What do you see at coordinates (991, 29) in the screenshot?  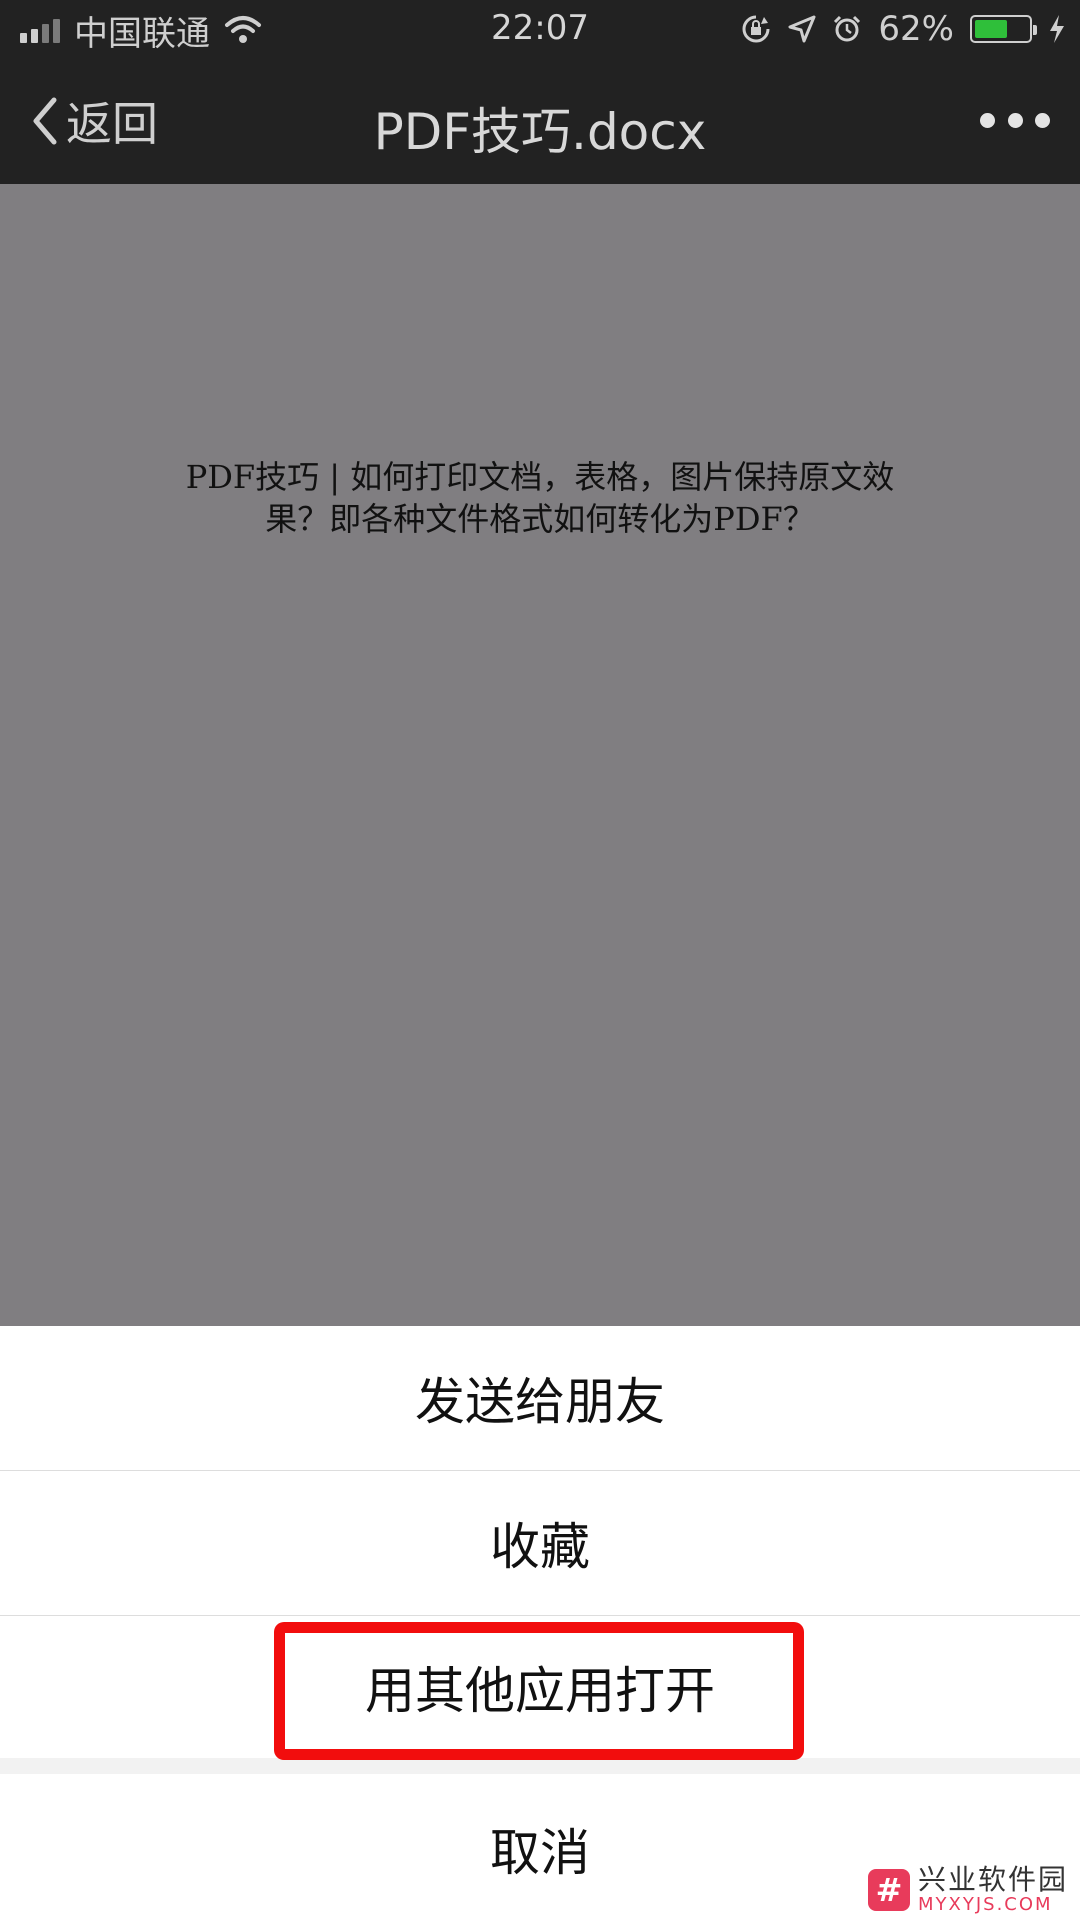 I see `battery-level-fill` at bounding box center [991, 29].